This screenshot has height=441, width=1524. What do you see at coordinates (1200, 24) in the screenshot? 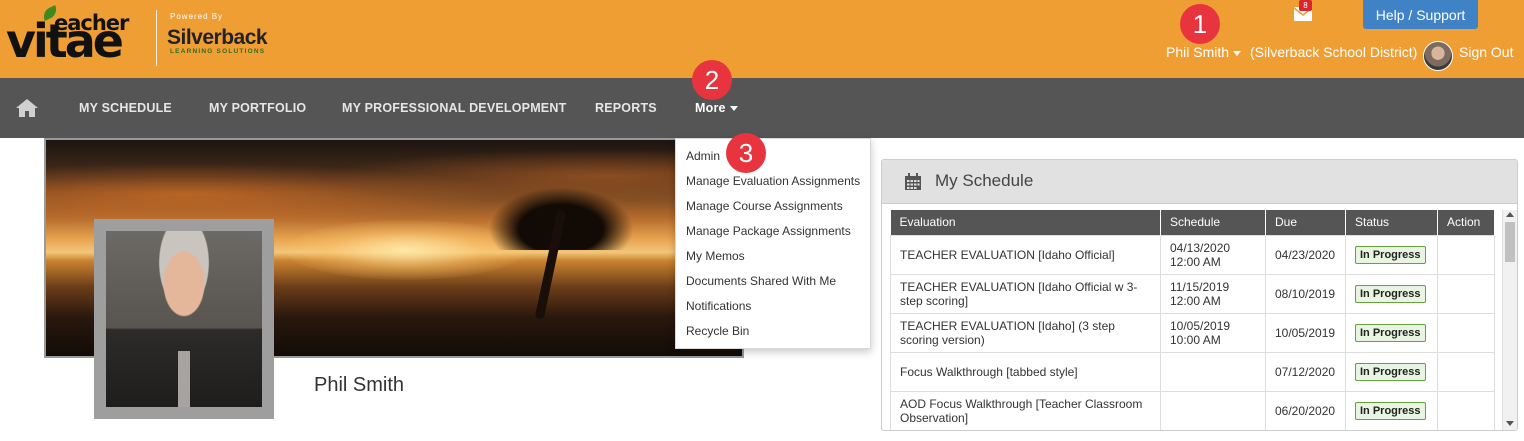
I see `step-marker-1: 1` at bounding box center [1200, 24].